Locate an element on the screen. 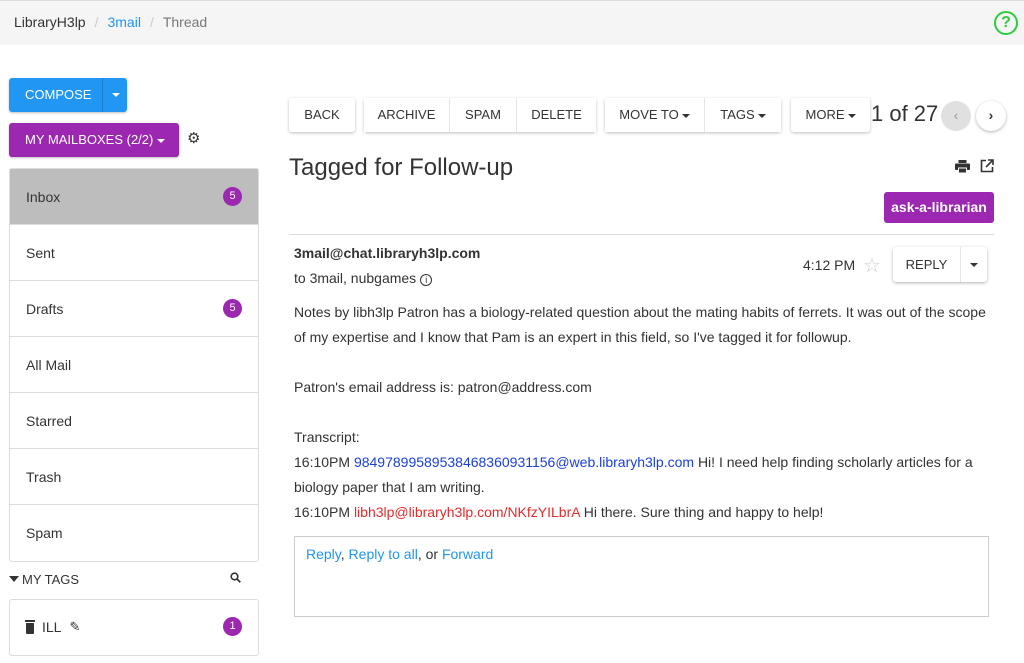 The height and width of the screenshot is (663, 1024). sidebar-item-sent: Sent is located at coordinates (134, 253).